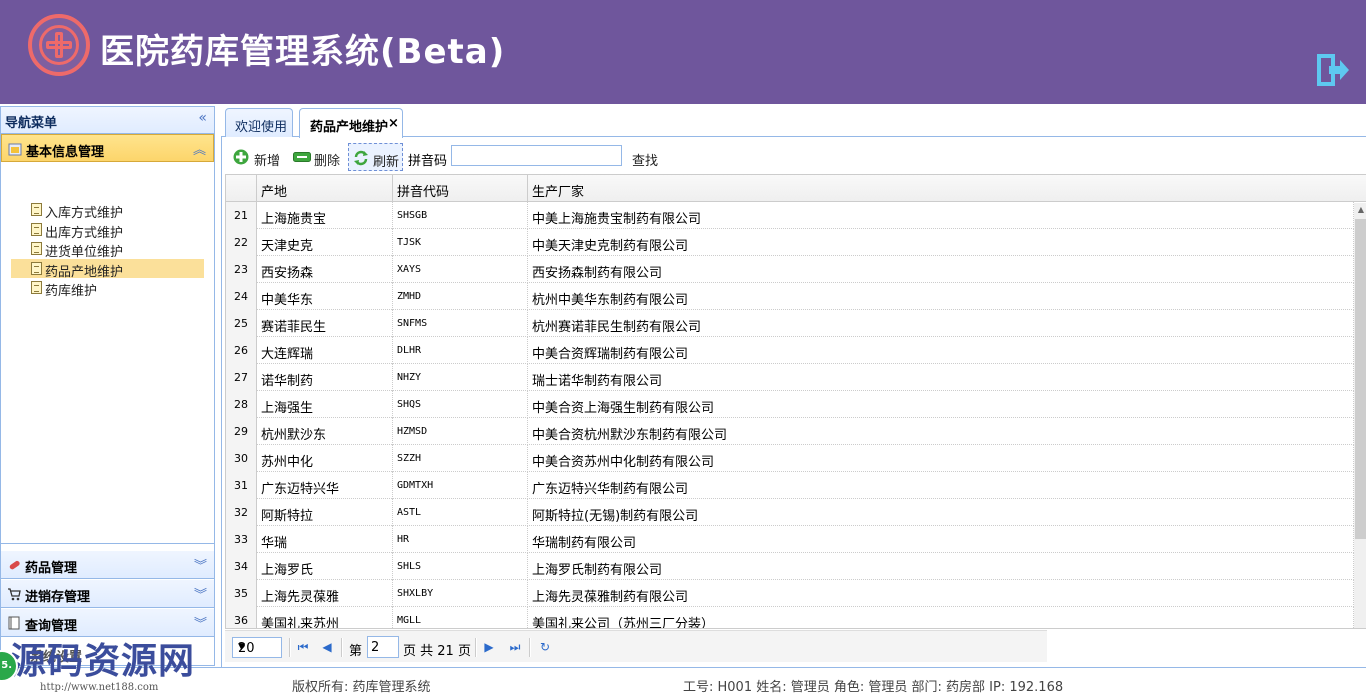 The image size is (1366, 700). I want to click on delete-label: 删除, so click(327, 161).